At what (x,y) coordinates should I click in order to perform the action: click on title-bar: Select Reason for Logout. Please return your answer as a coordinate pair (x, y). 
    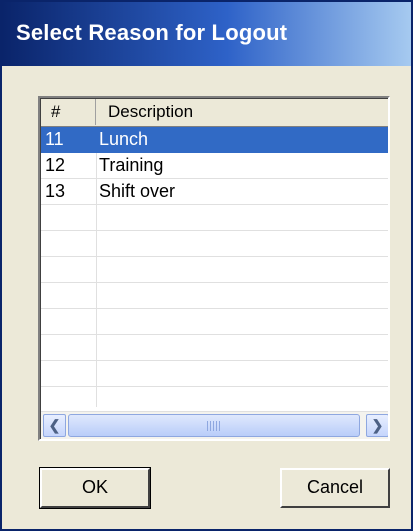
    Looking at the image, I should click on (206, 34).